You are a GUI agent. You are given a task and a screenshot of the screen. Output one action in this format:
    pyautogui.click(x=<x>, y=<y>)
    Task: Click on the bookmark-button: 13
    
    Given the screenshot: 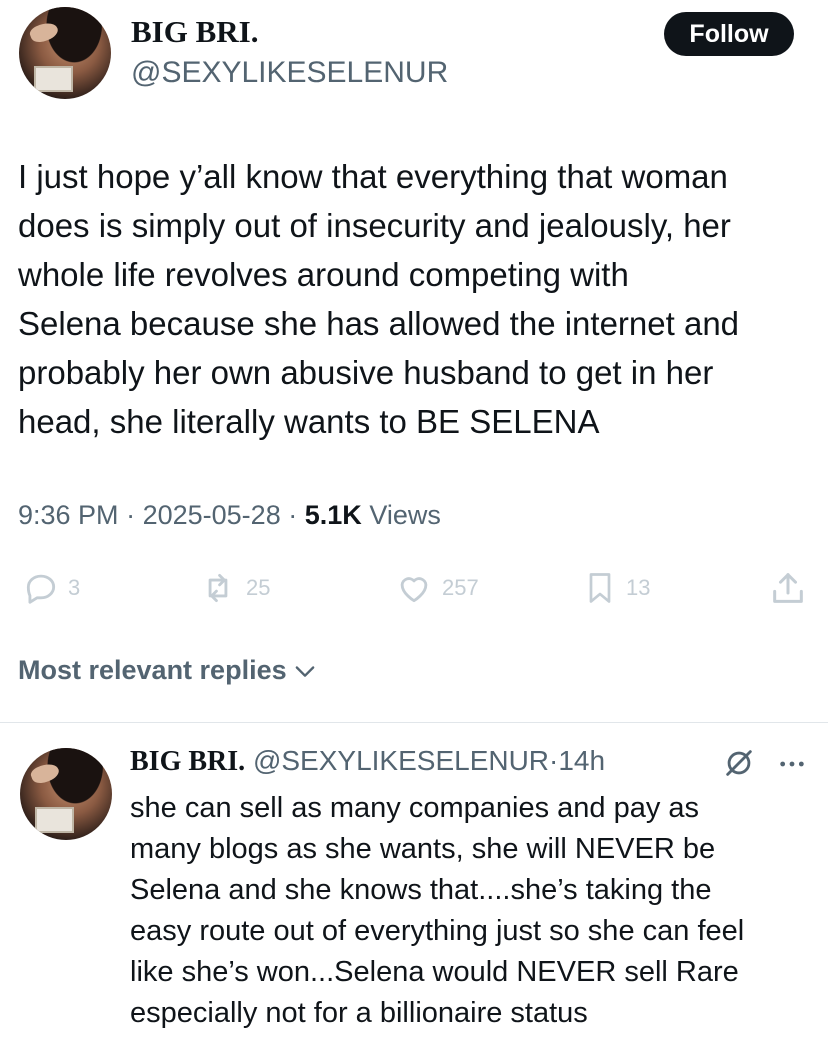 What is the action you would take?
    pyautogui.click(x=616, y=588)
    